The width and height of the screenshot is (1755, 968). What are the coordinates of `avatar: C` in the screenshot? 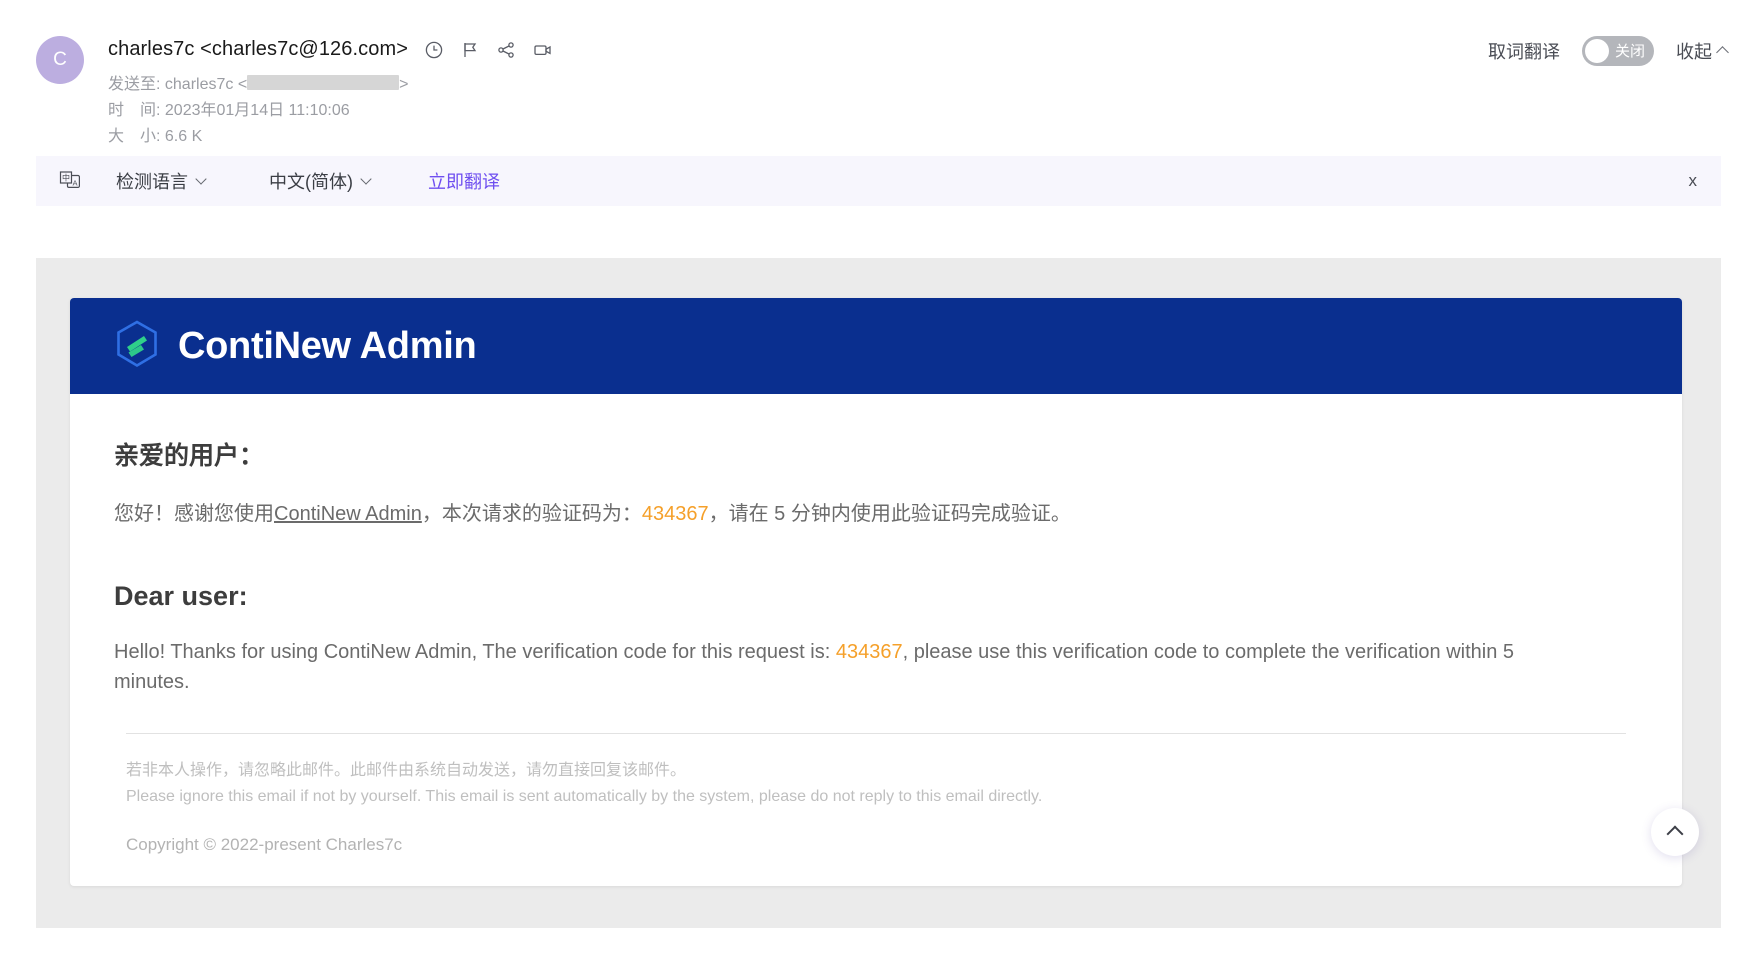 It's located at (60, 60).